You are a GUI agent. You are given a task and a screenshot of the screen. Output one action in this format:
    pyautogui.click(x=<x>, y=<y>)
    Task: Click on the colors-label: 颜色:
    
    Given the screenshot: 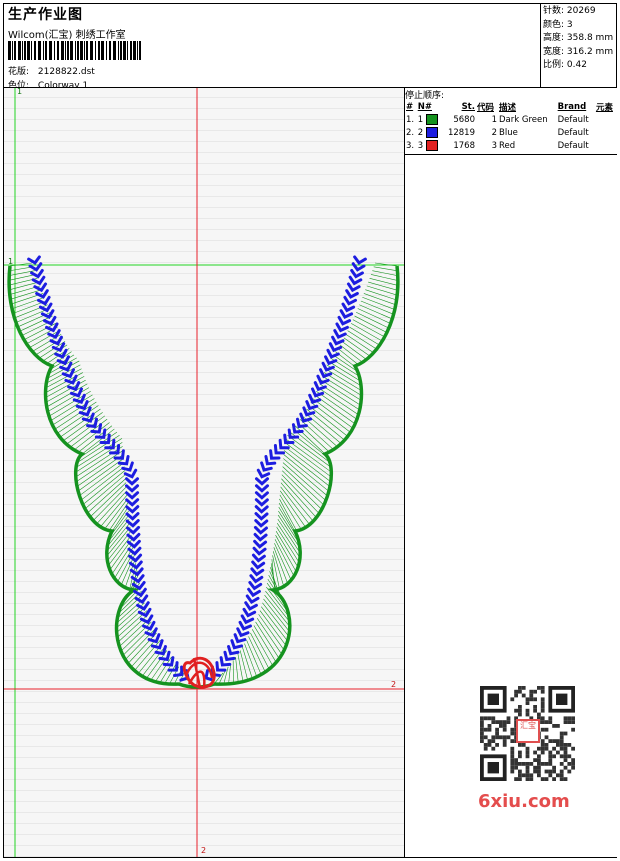 What is the action you would take?
    pyautogui.click(x=554, y=24)
    